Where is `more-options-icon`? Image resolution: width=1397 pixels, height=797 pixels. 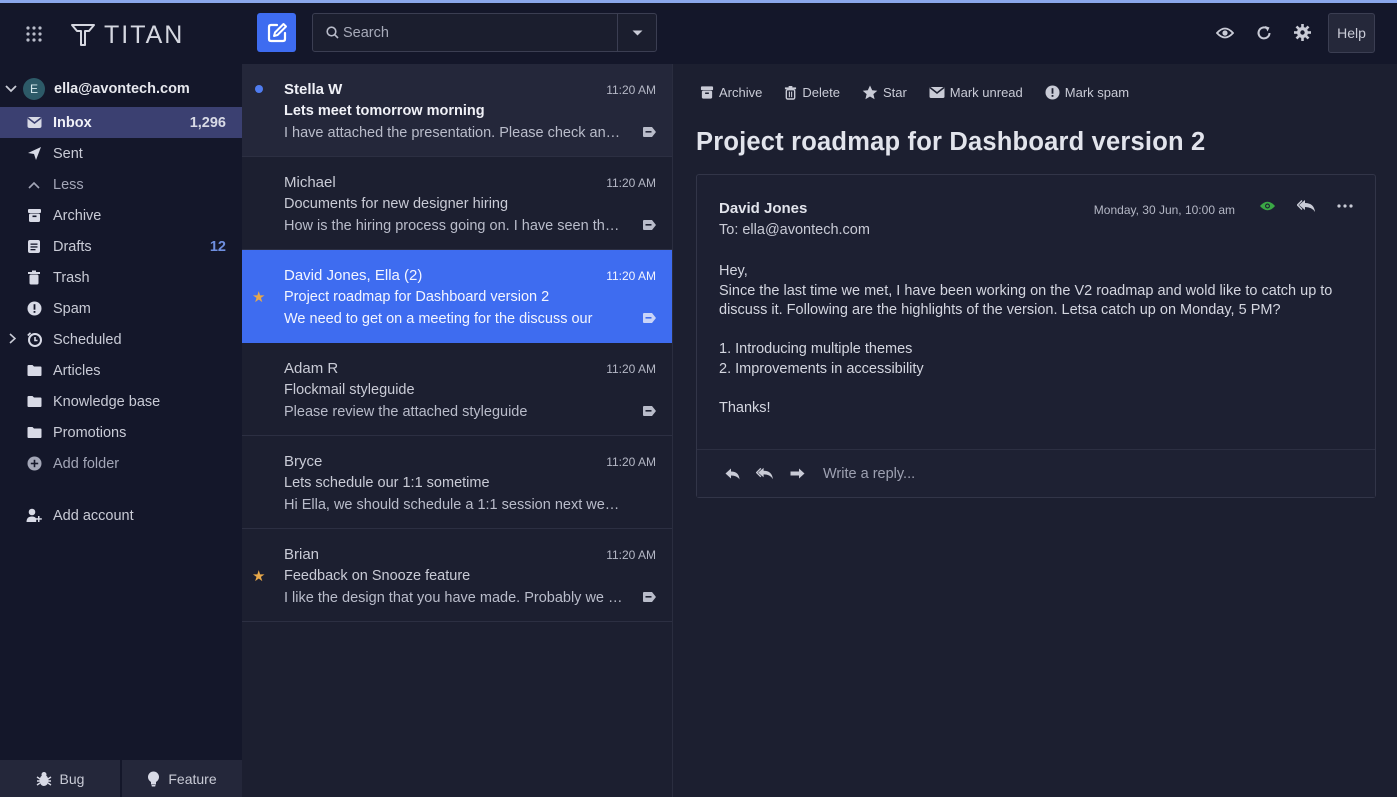
more-options-icon is located at coordinates (1345, 206).